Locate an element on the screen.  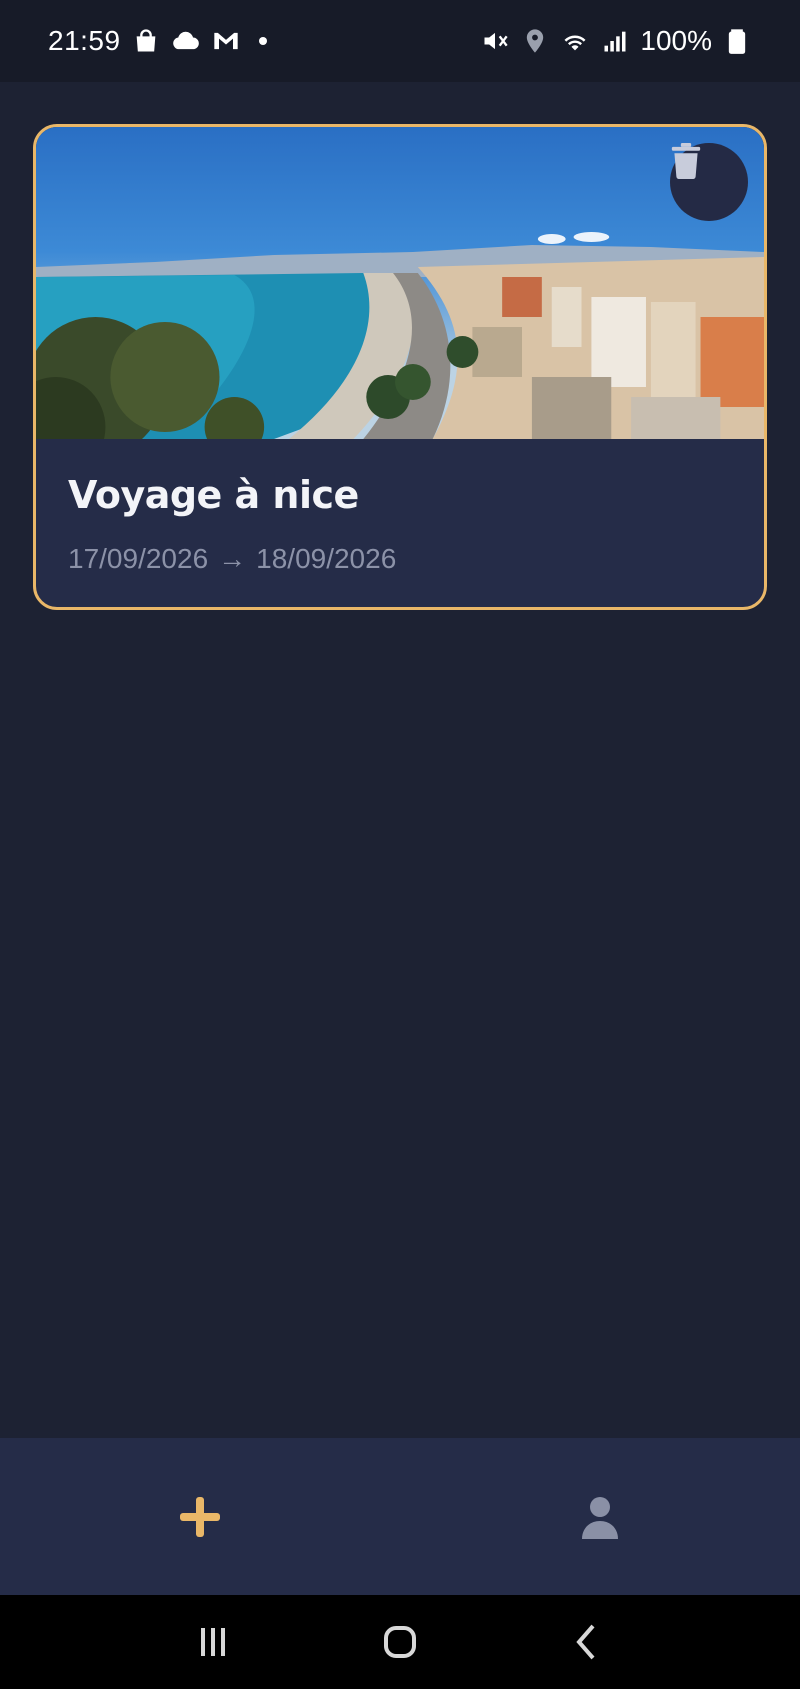
trip-info: Voyage à nice 17/09/2026 → 18/09/2026 is located at coordinates (400, 507).